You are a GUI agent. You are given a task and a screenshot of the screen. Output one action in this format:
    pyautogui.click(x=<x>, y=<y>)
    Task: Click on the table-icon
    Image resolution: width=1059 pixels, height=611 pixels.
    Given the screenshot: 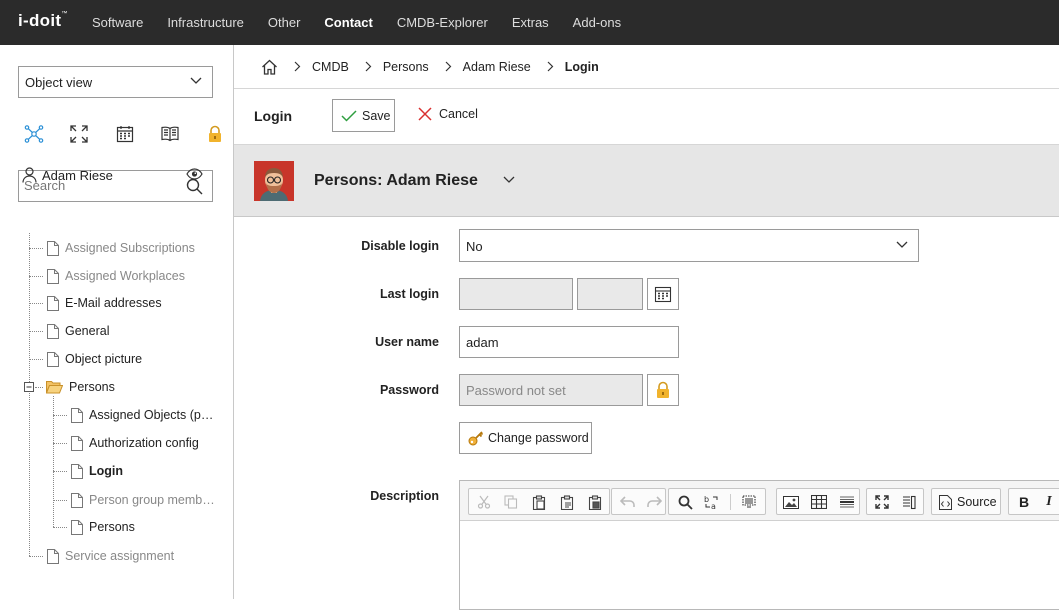 What is the action you would take?
    pyautogui.click(x=819, y=502)
    